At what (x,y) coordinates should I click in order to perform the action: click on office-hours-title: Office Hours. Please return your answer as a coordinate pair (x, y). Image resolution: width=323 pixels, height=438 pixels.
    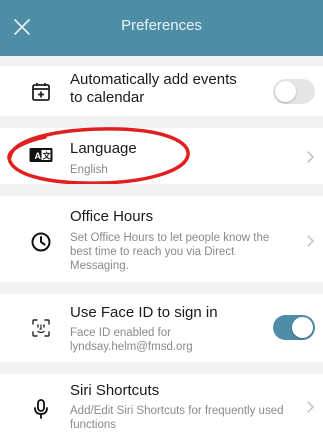
    Looking at the image, I should click on (112, 216).